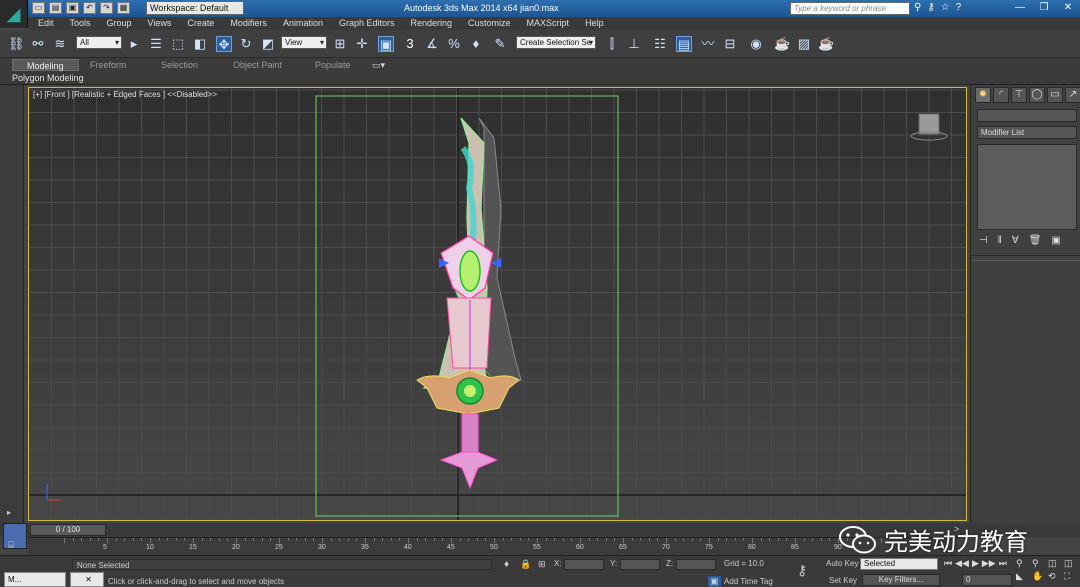 The width and height of the screenshot is (1080, 587). Describe the element at coordinates (87, 579) in the screenshot. I see `taskbar-close-button: ✕` at that location.